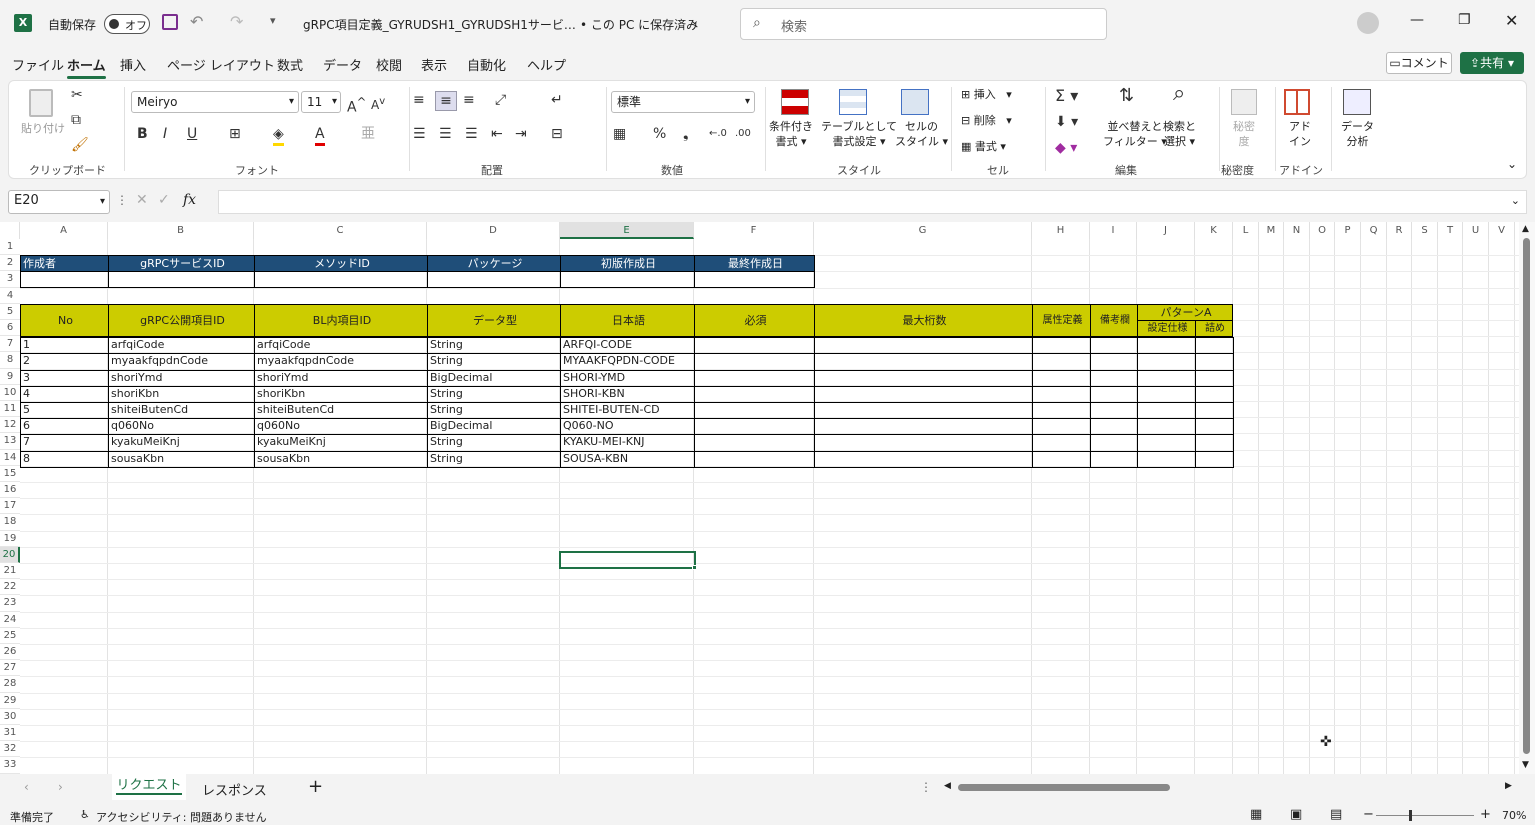  What do you see at coordinates (627, 346) in the screenshot?
I see `table-cell: ARFQI-CODE` at bounding box center [627, 346].